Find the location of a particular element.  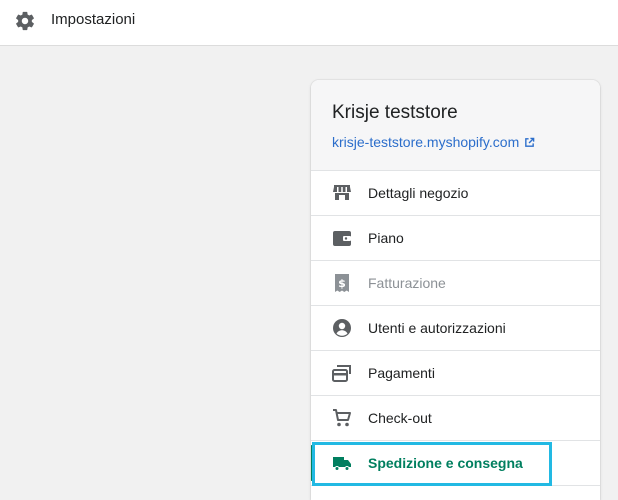

menu-item-pagamenti: Pagamenti is located at coordinates (455, 373).